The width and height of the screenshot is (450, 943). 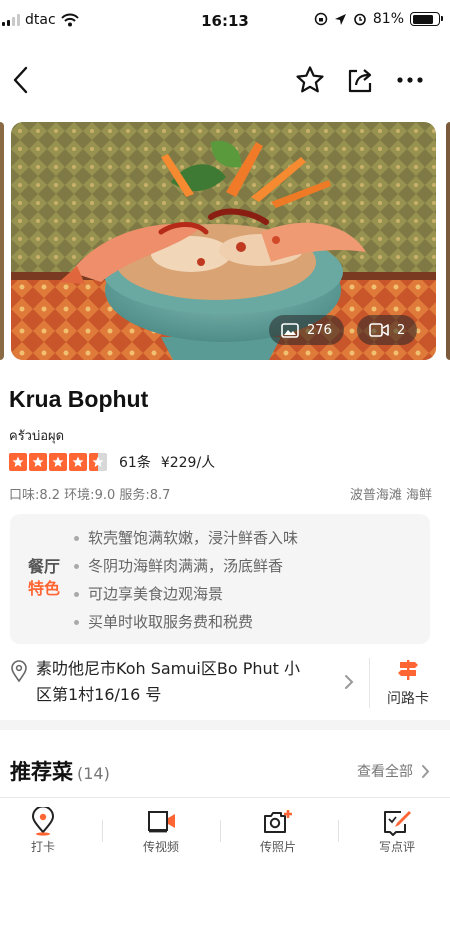 What do you see at coordinates (360, 19) in the screenshot?
I see `alarm-icon` at bounding box center [360, 19].